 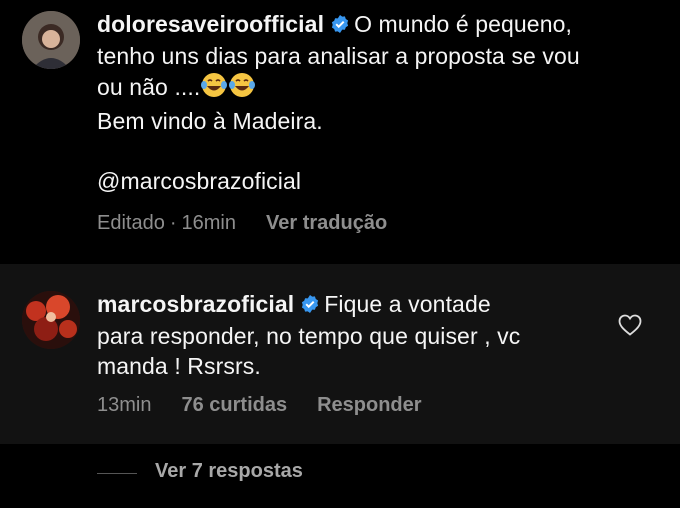 What do you see at coordinates (463, 24) in the screenshot?
I see `comment-line: O mundo é pequeno,` at bounding box center [463, 24].